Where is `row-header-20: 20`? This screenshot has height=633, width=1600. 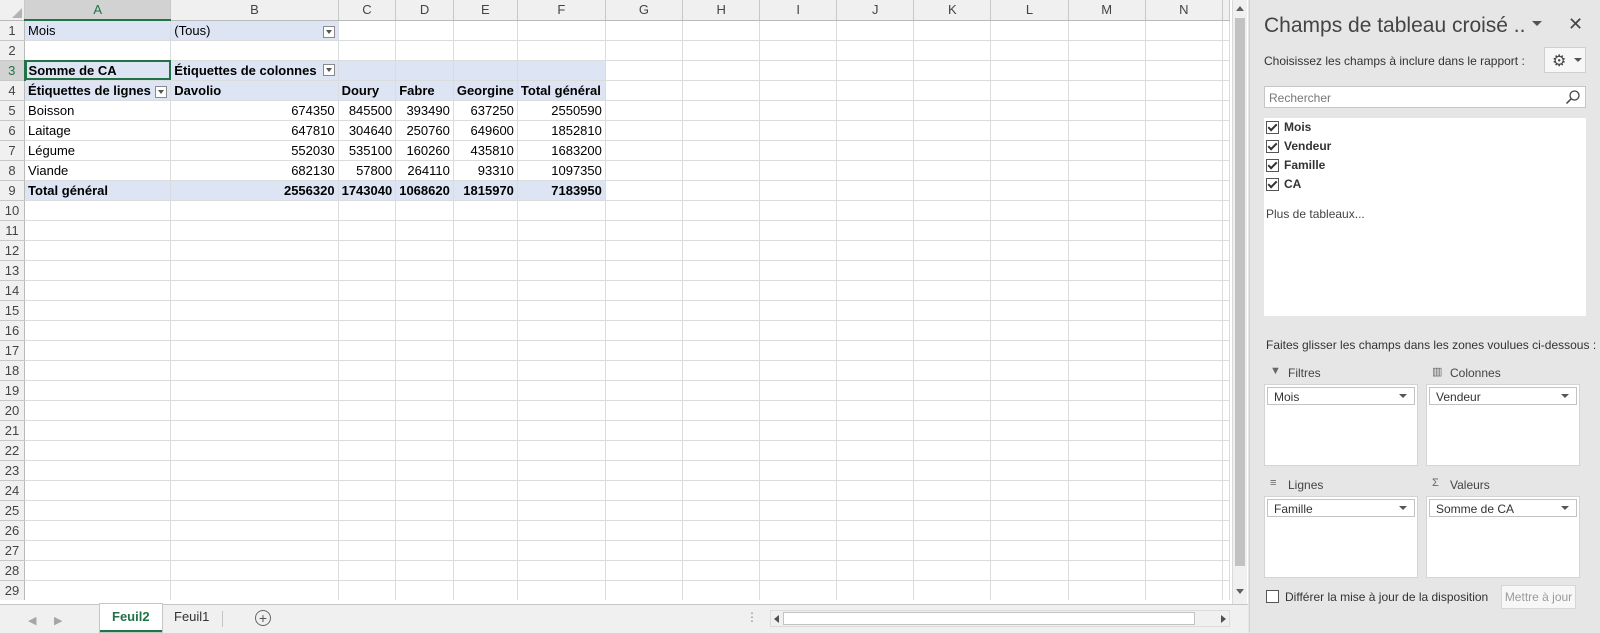 row-header-20: 20 is located at coordinates (13, 410).